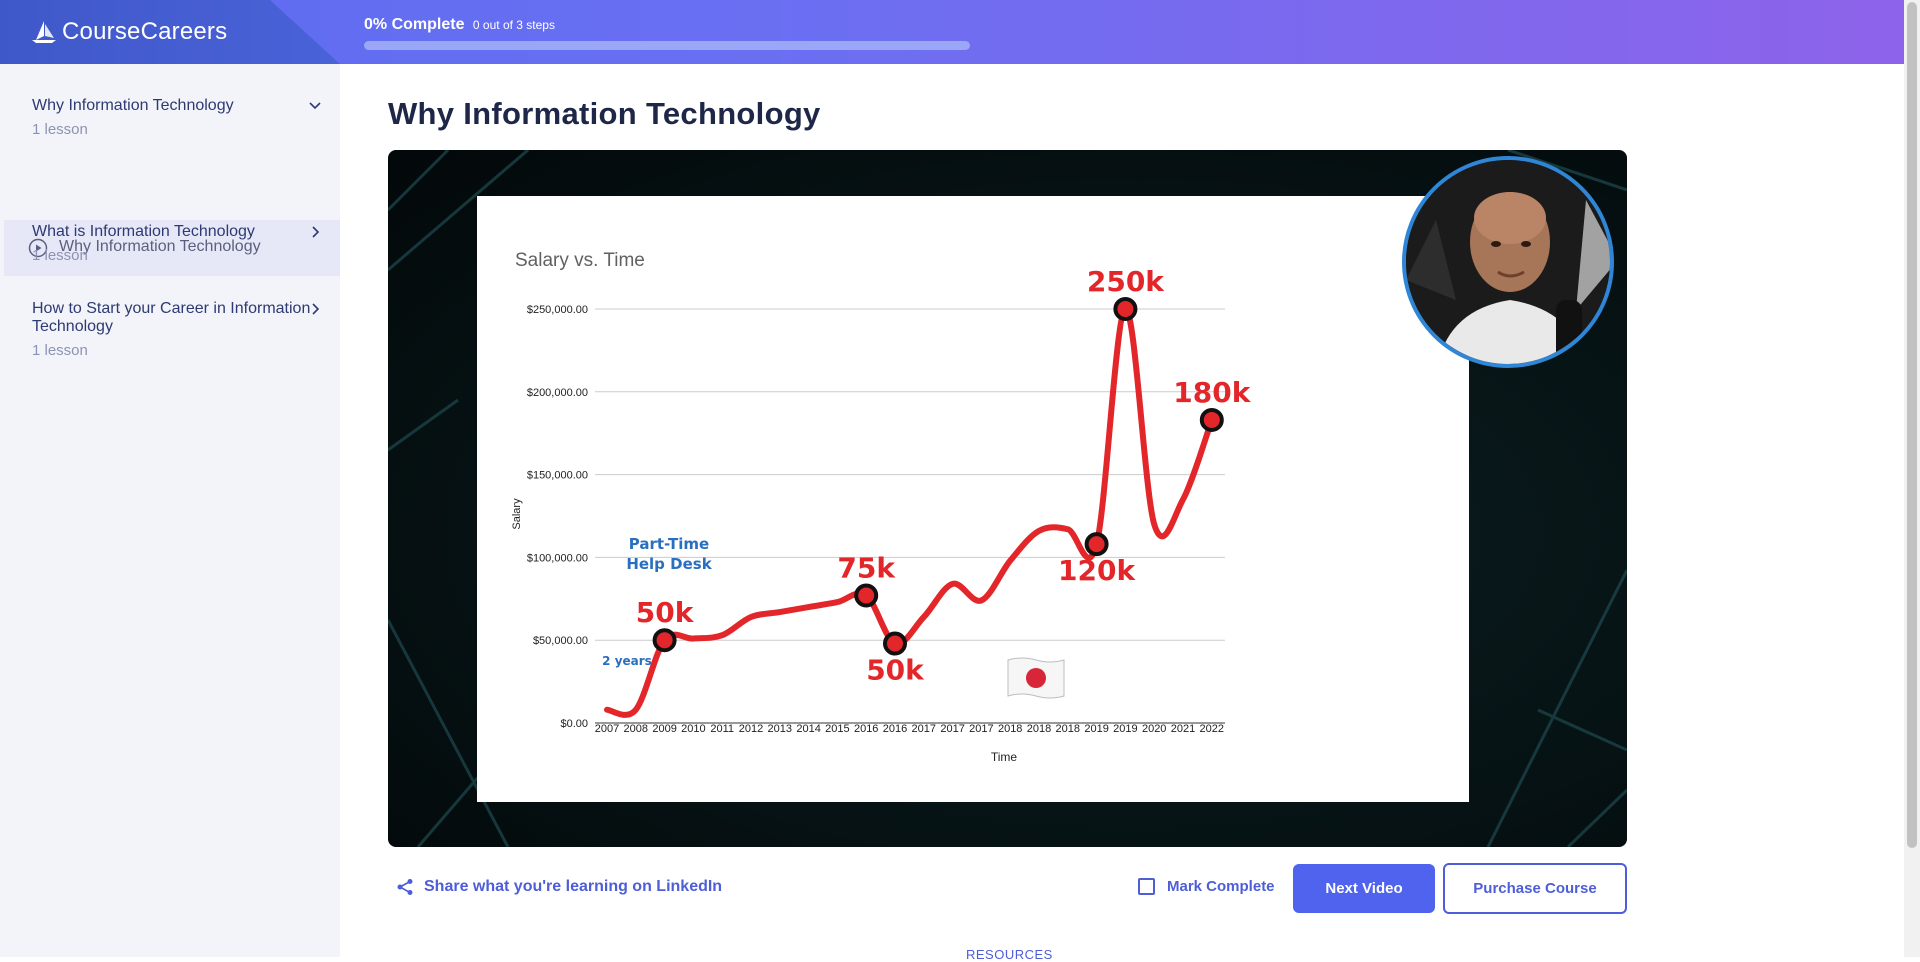  Describe the element at coordinates (405, 887) in the screenshot. I see `share-icon` at that location.